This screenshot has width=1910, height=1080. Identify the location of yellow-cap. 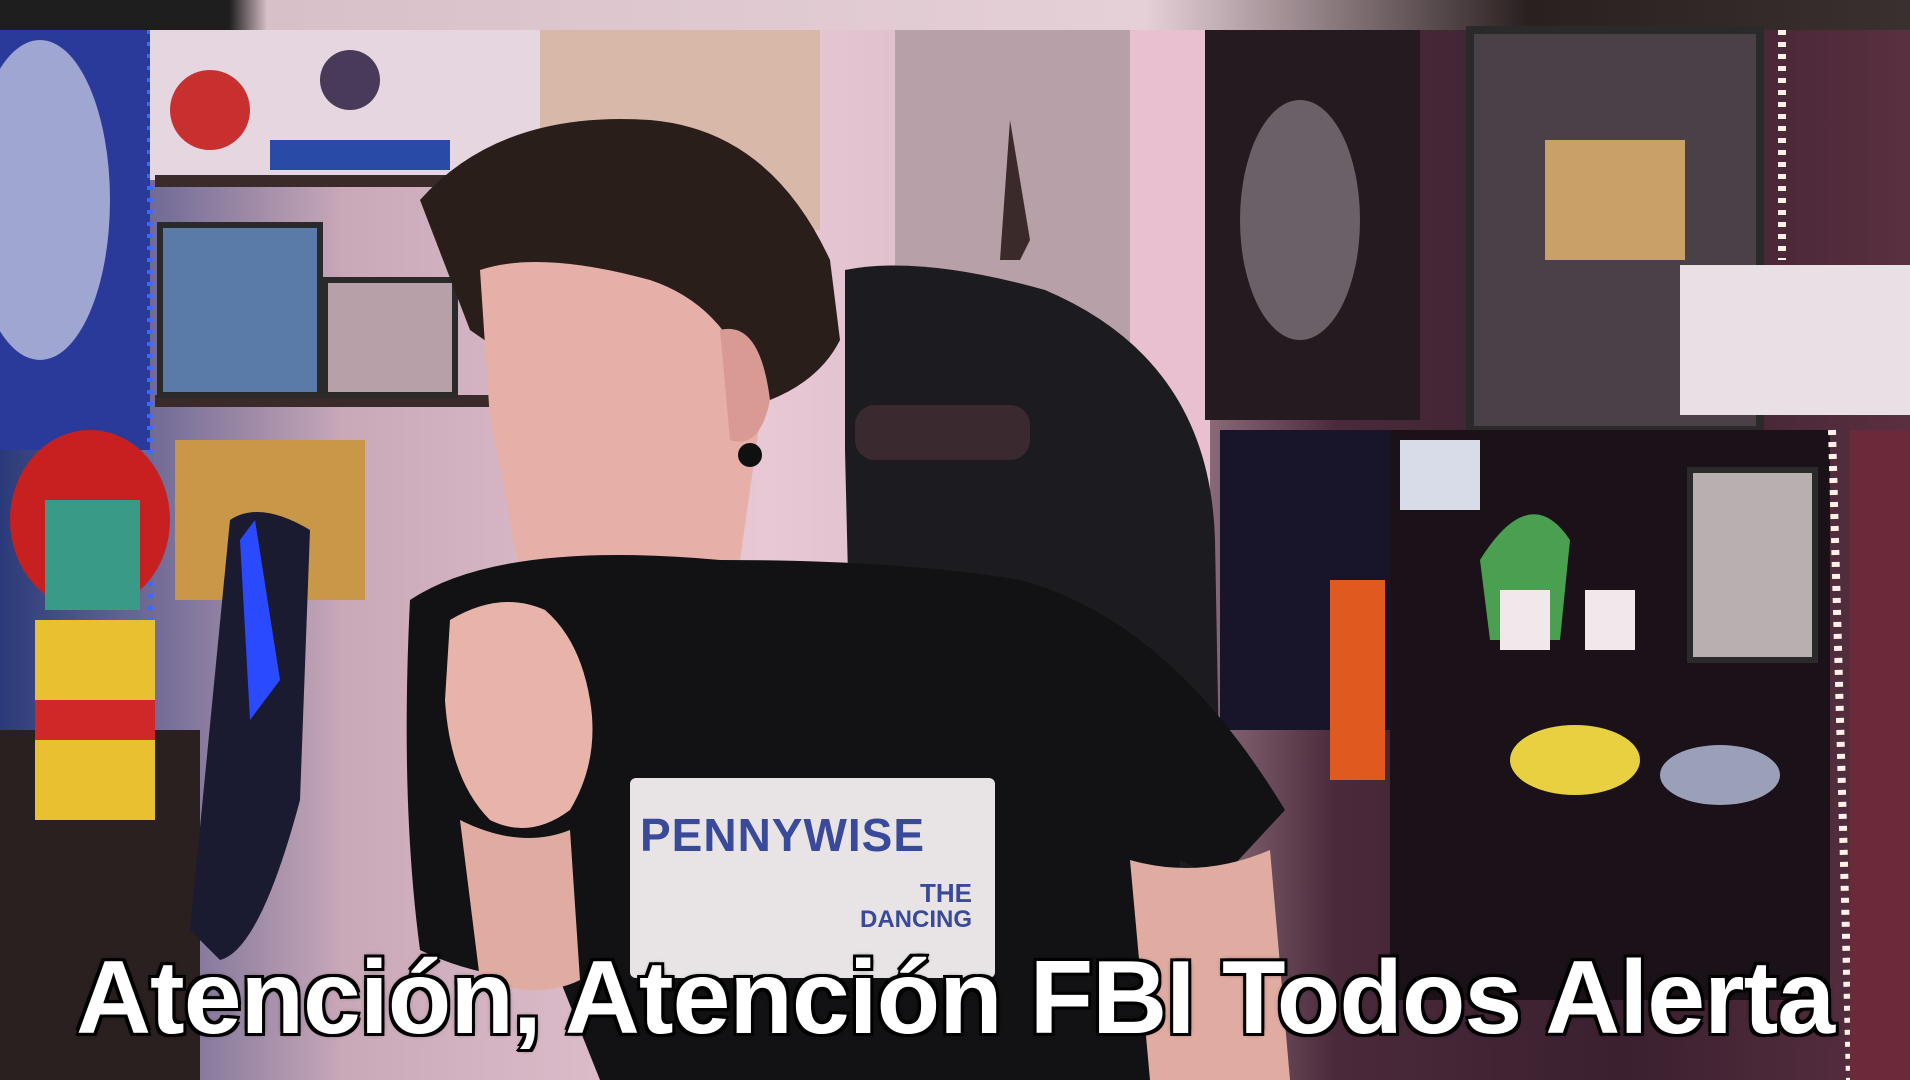
(1575, 760).